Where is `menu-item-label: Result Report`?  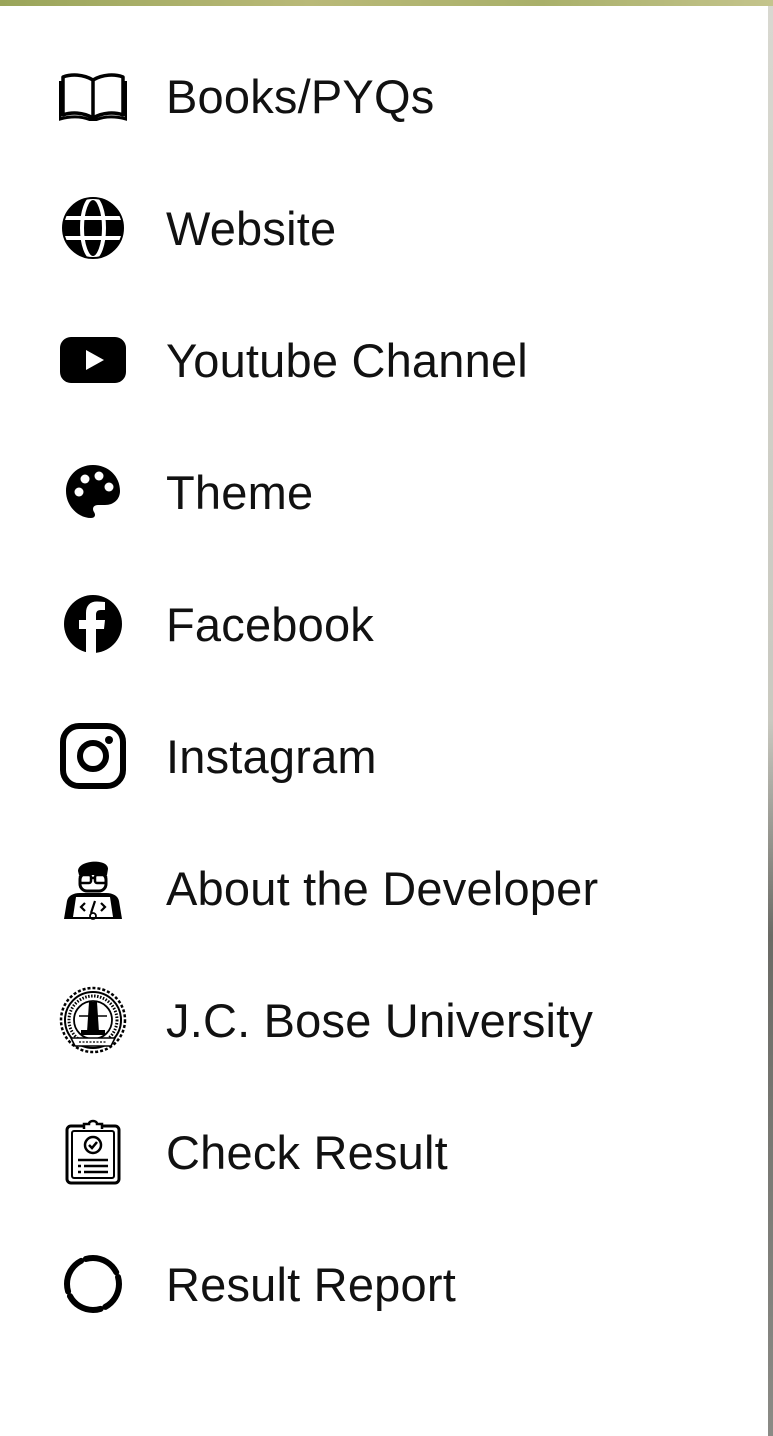 menu-item-label: Result Report is located at coordinates (311, 1284).